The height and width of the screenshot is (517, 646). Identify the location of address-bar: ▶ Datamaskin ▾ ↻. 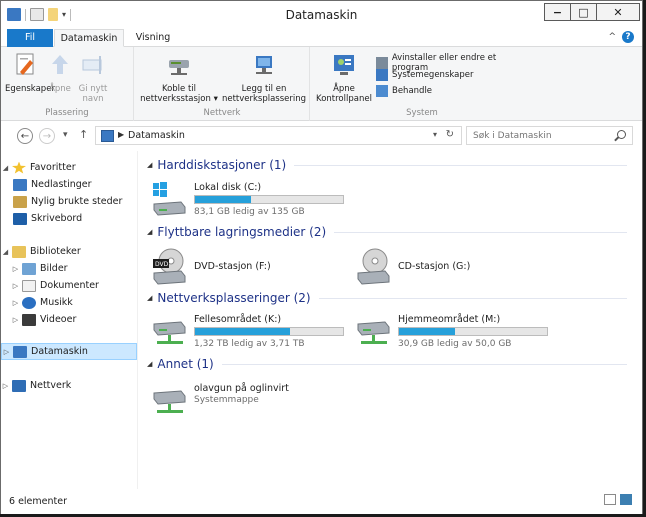
(278, 135).